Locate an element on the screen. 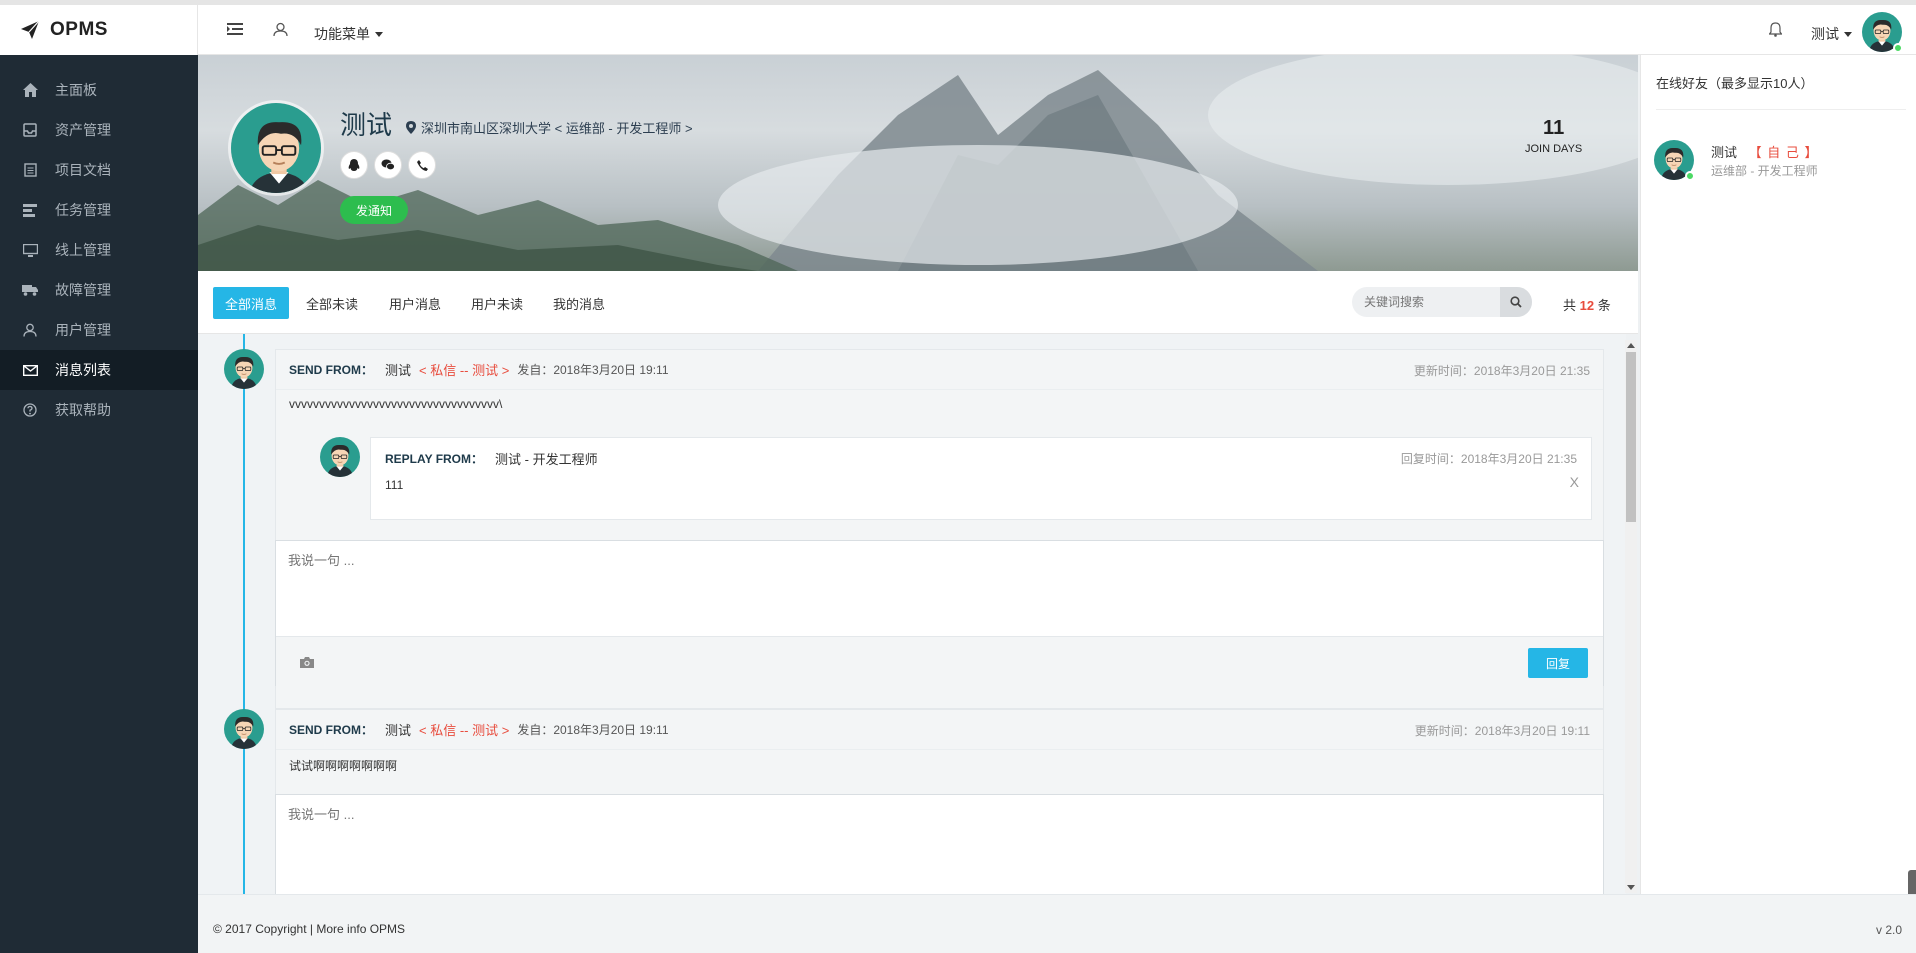 Image resolution: width=1916 pixels, height=953 pixels. sidebar-item-label: 获取帮助 is located at coordinates (83, 410).